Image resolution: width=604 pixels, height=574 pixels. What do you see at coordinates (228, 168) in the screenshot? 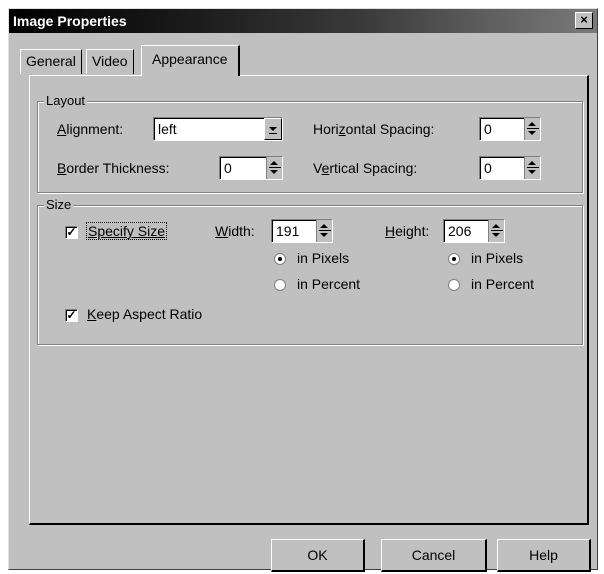
I see `border-thickness-value: 0` at bounding box center [228, 168].